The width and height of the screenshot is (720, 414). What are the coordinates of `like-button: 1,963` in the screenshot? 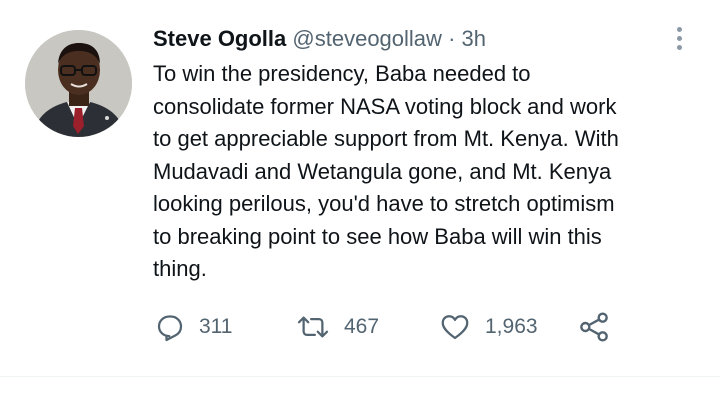 It's located at (488, 327).